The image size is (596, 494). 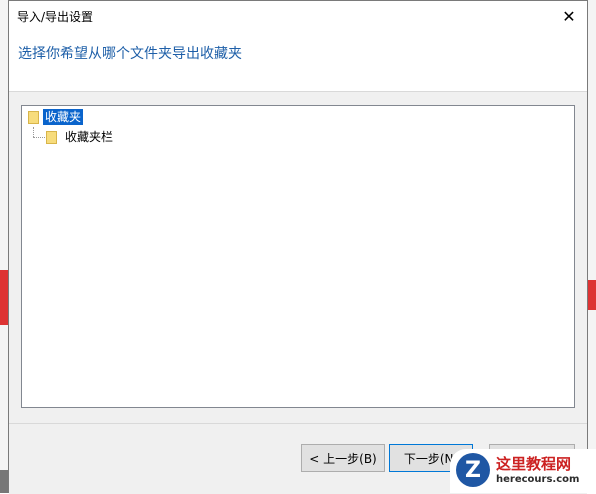 I want to click on tree-item-favorites-bar: 收藏夹栏, so click(x=89, y=137).